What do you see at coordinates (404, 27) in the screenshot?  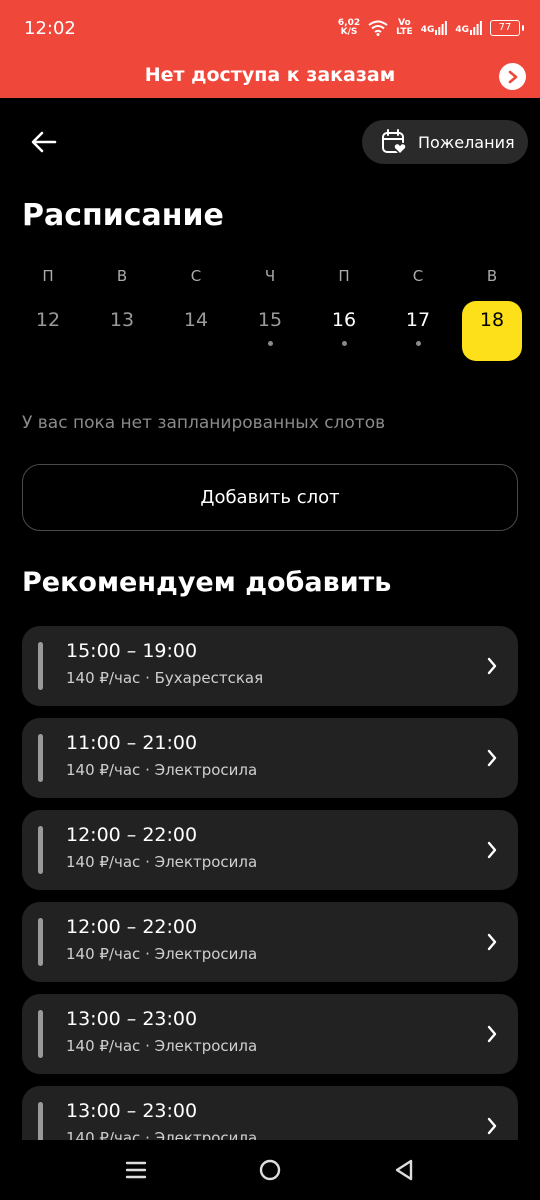 I see `volte-badge: Vo LTE` at bounding box center [404, 27].